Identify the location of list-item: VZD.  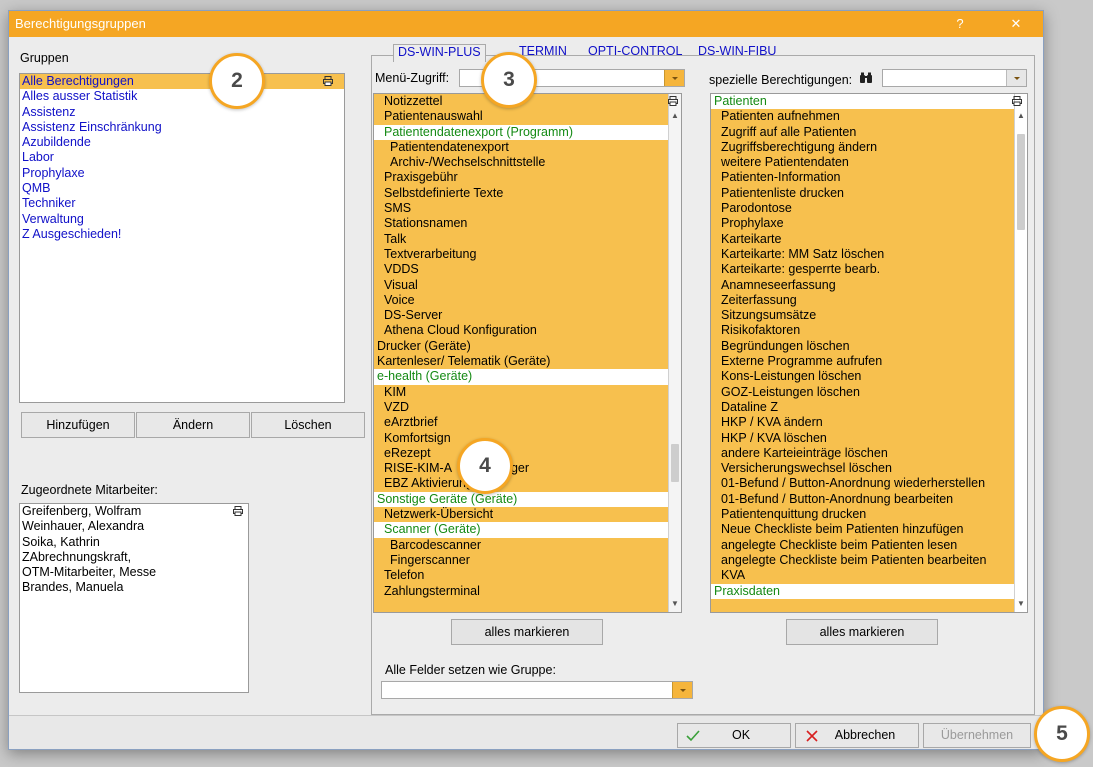
(527, 407).